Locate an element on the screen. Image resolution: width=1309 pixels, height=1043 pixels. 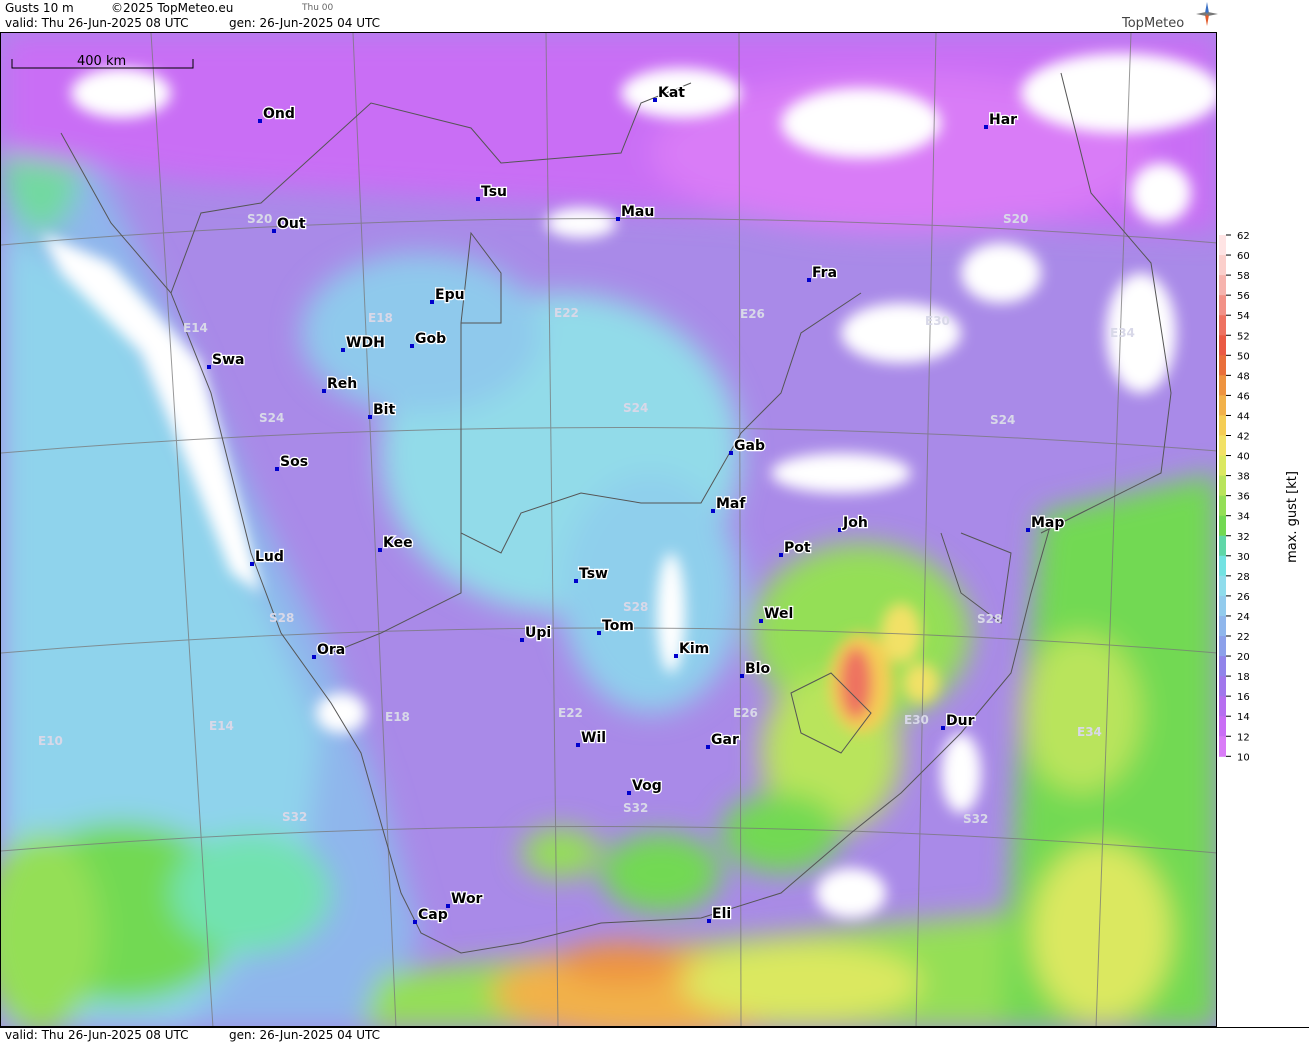
legend-tick-label: 38 is located at coordinates (1243, 477).